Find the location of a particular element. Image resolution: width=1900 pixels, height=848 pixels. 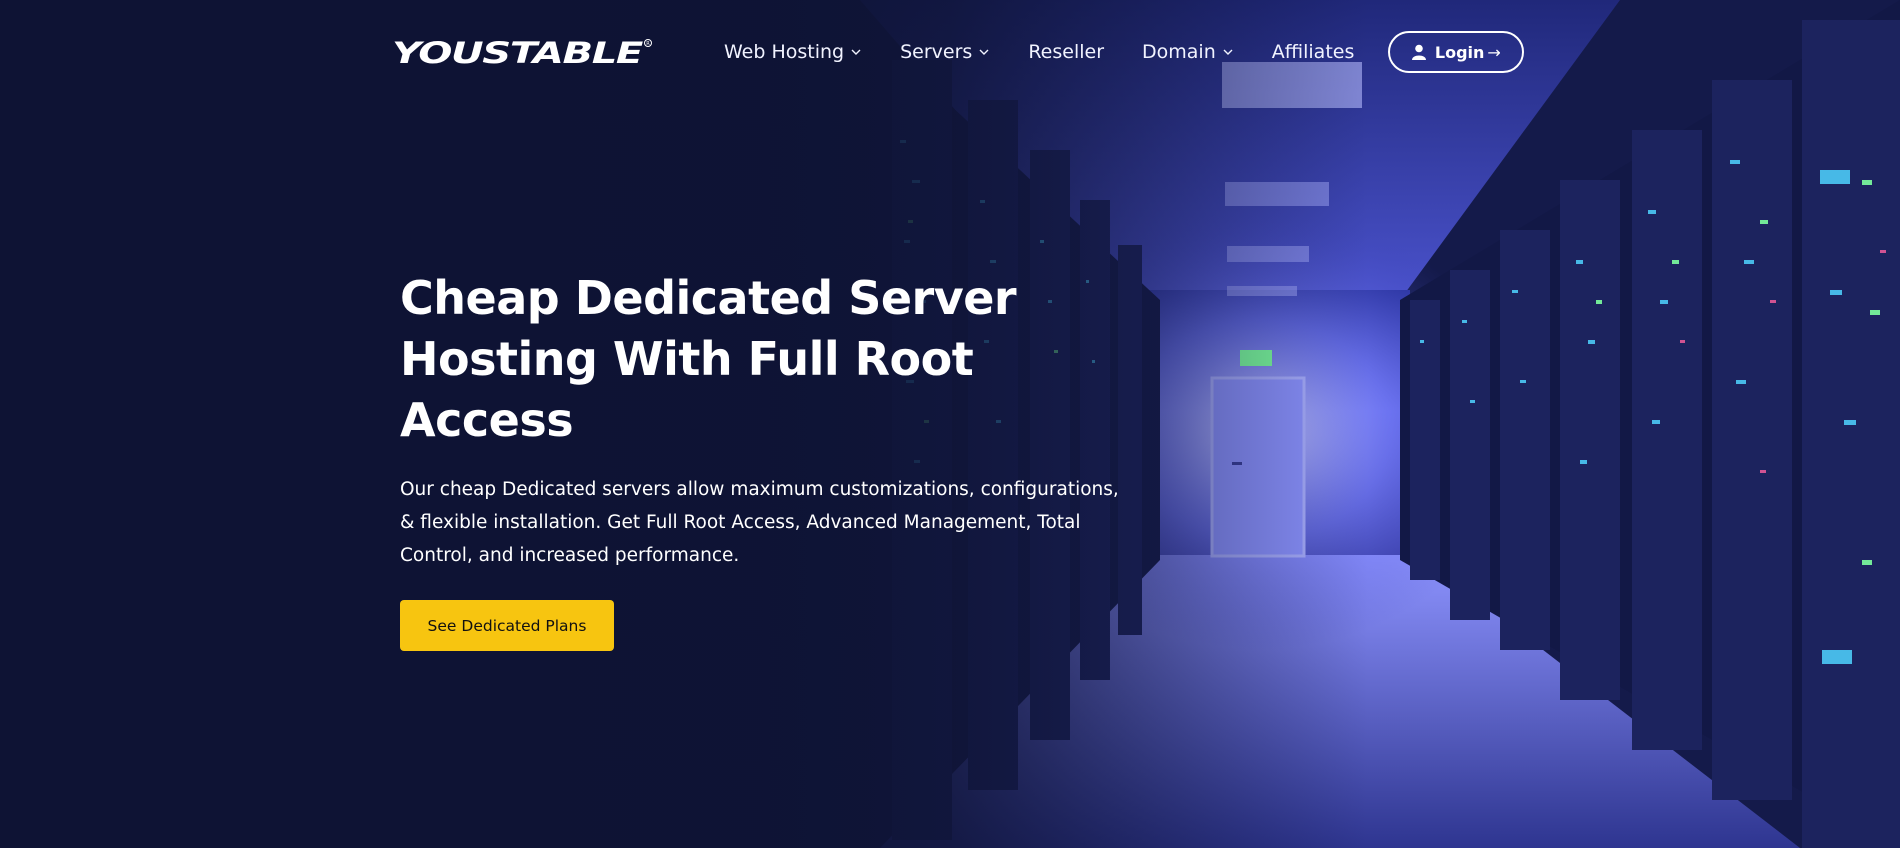

registered-mark-icon: R is located at coordinates (648, 43).